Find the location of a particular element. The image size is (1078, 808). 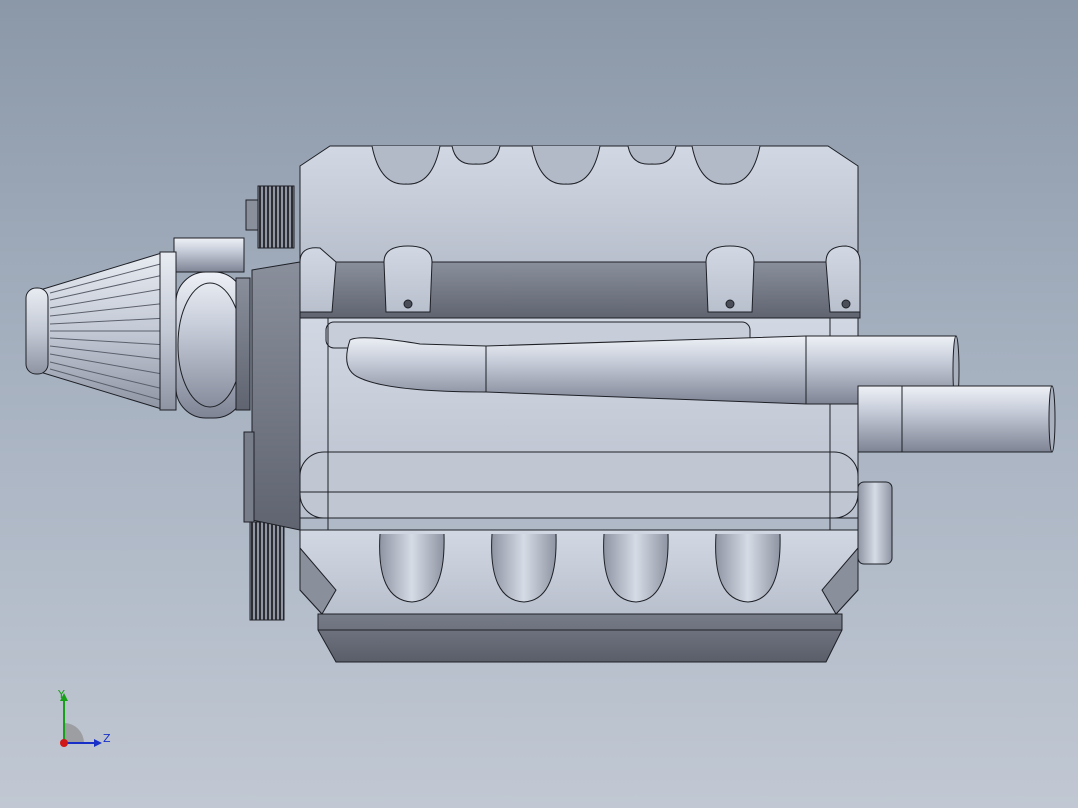

lower-timing-pulley is located at coordinates (267, 571).